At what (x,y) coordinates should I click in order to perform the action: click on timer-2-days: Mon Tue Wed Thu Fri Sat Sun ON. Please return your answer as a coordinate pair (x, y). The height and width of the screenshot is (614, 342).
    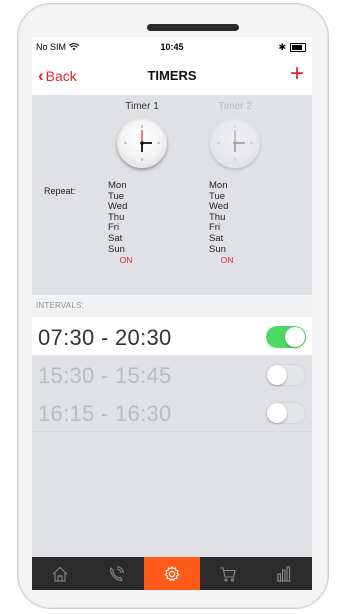
    Looking at the image, I should click on (228, 223).